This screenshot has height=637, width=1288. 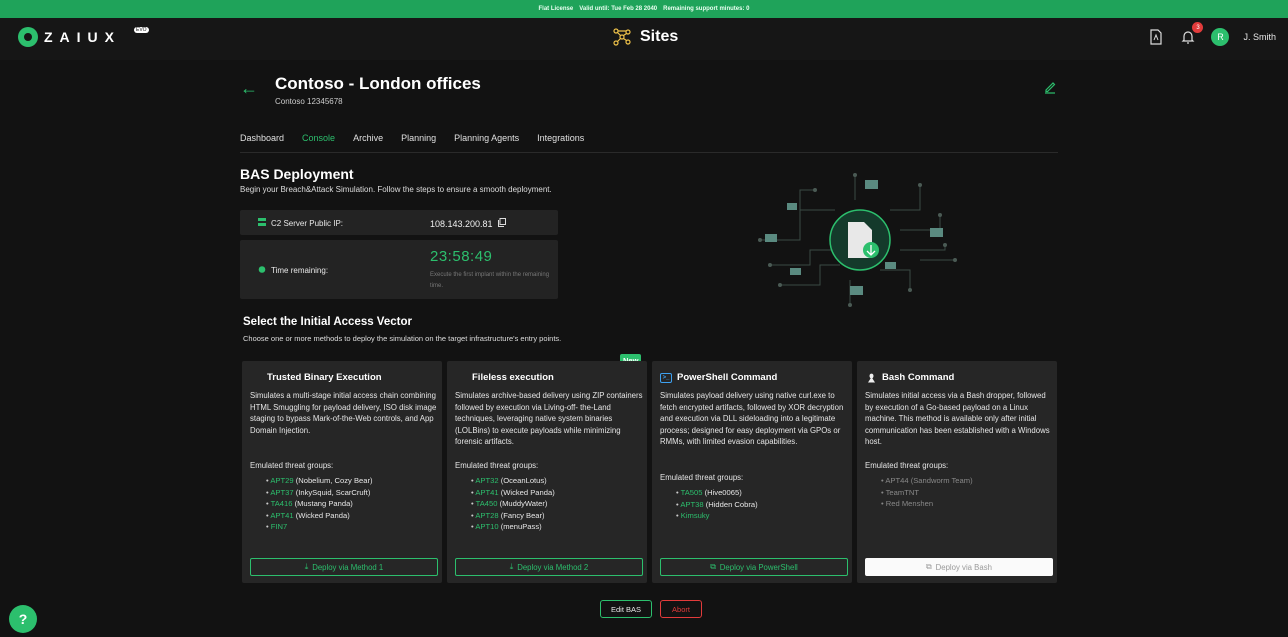 I want to click on threat-group-code: APT28, so click(x=487, y=515).